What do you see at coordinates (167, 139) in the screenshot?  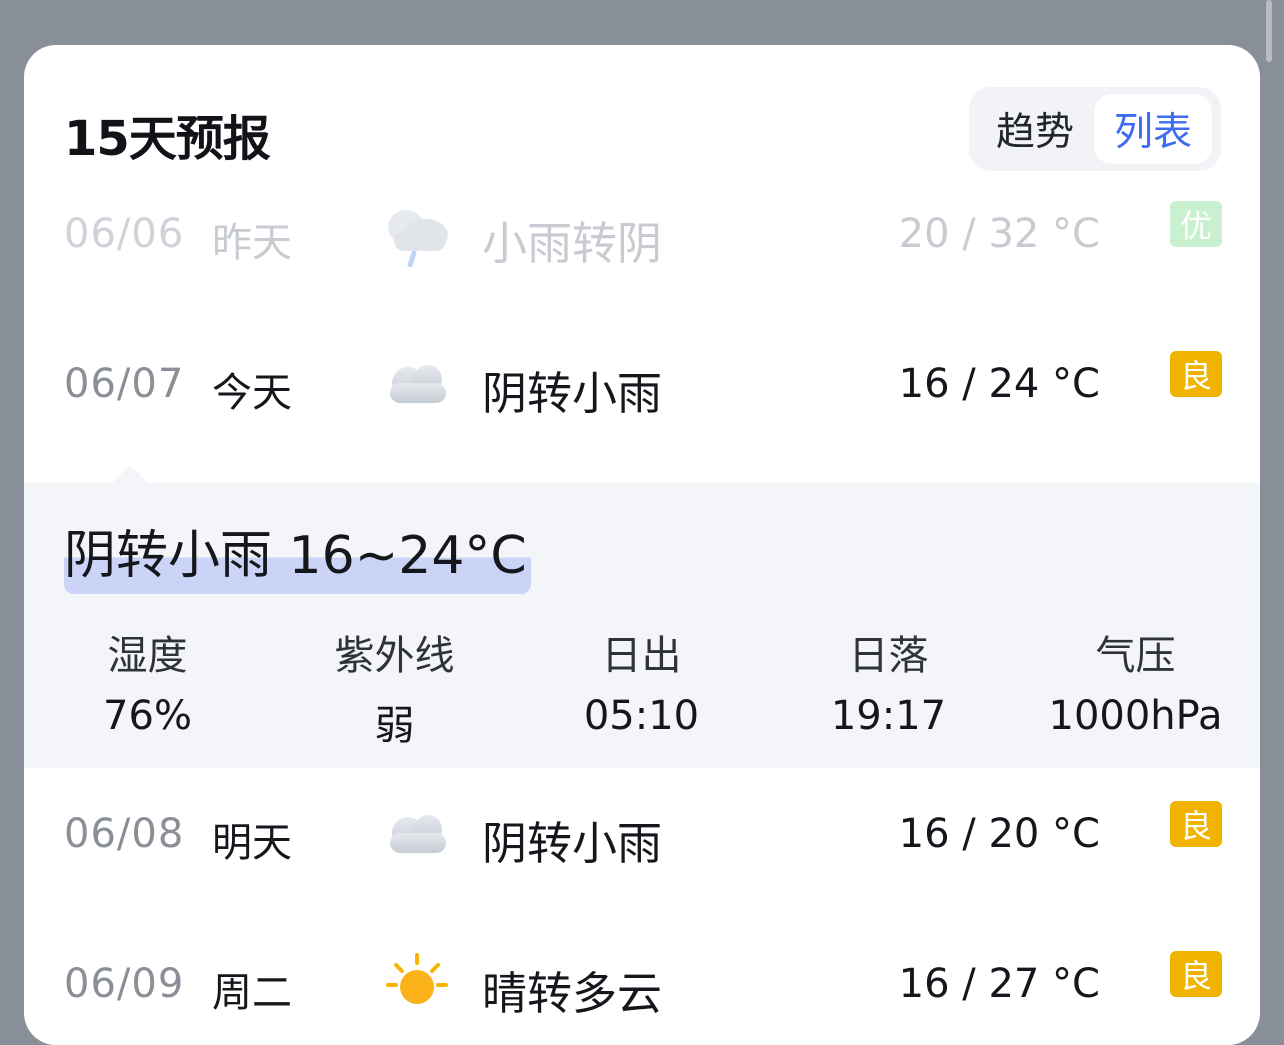 I see `page-title: 15天预报` at bounding box center [167, 139].